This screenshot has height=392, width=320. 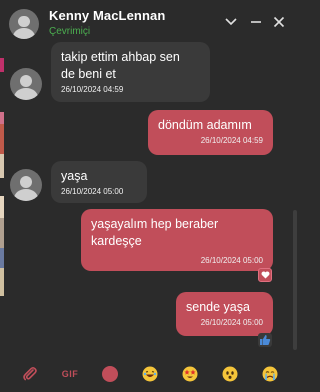 I want to click on heart-reaction, so click(x=265, y=275).